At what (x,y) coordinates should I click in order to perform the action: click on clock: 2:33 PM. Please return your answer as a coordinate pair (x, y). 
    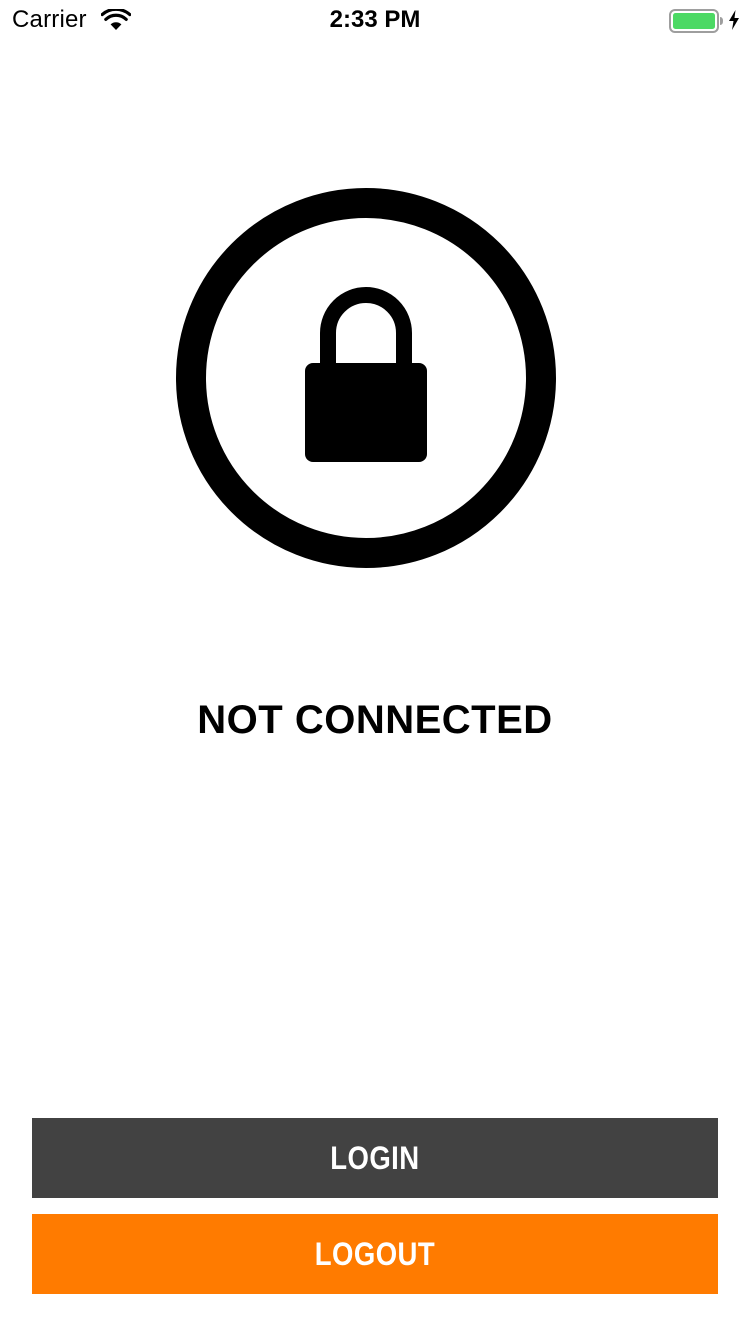
    Looking at the image, I should click on (375, 19).